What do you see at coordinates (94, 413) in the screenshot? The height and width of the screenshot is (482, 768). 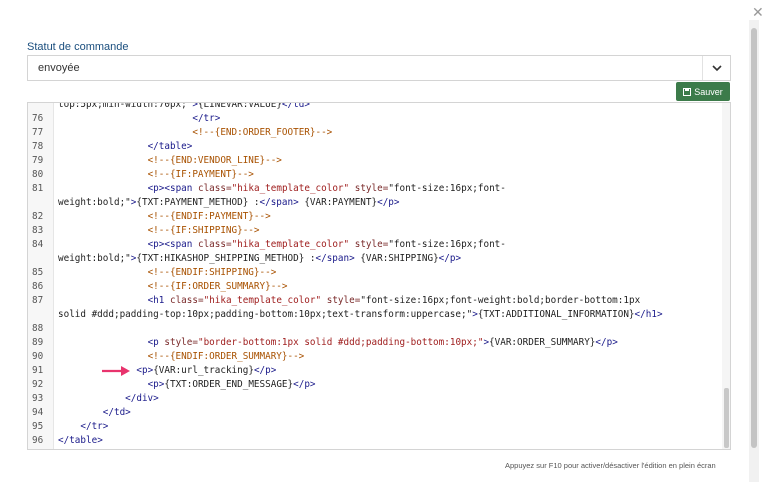 I see `code-line: </td>` at bounding box center [94, 413].